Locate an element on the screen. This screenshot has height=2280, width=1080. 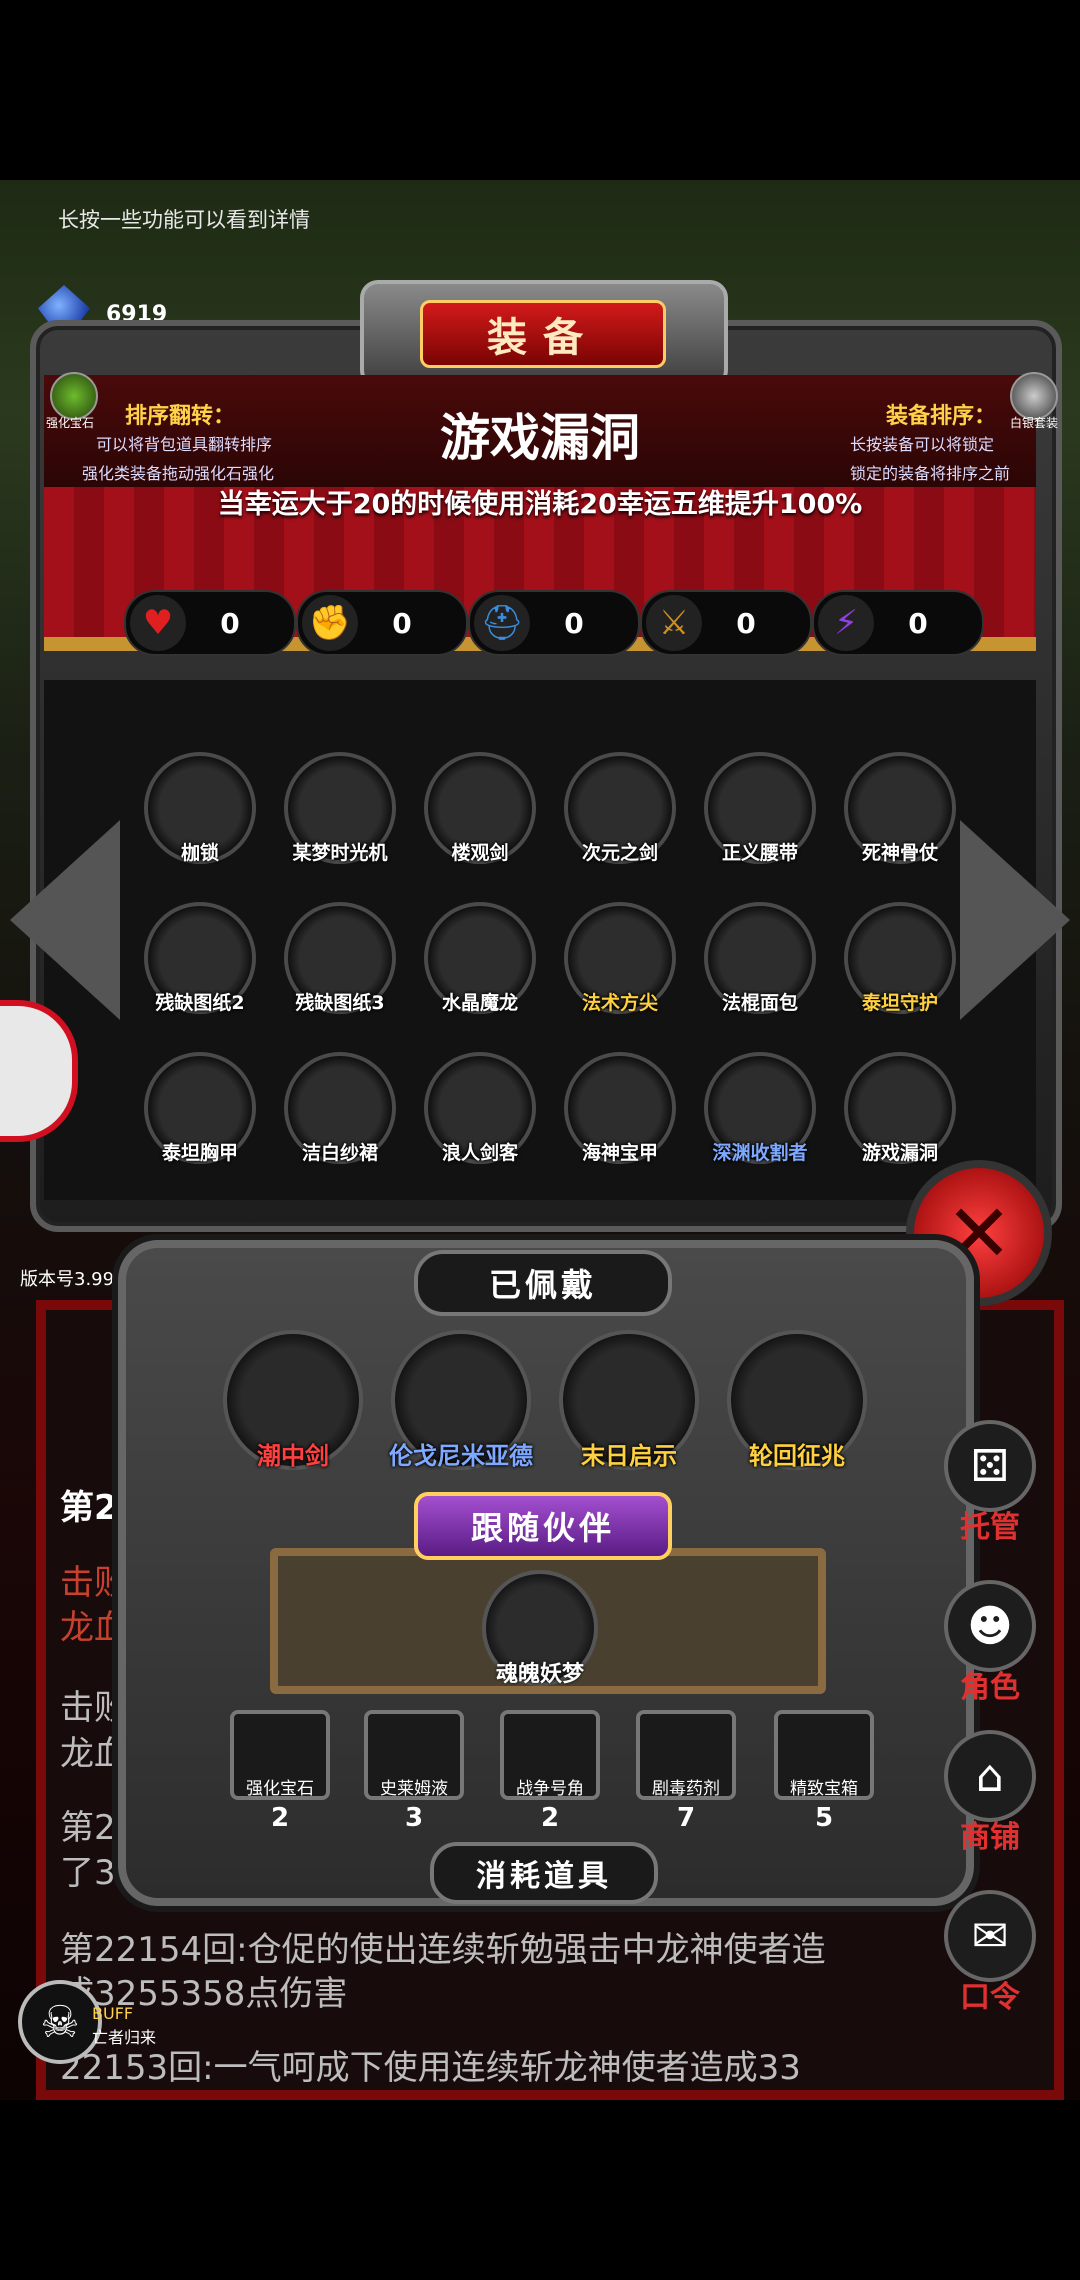
side-button: ☻ 角色 is located at coordinates (990, 1643).